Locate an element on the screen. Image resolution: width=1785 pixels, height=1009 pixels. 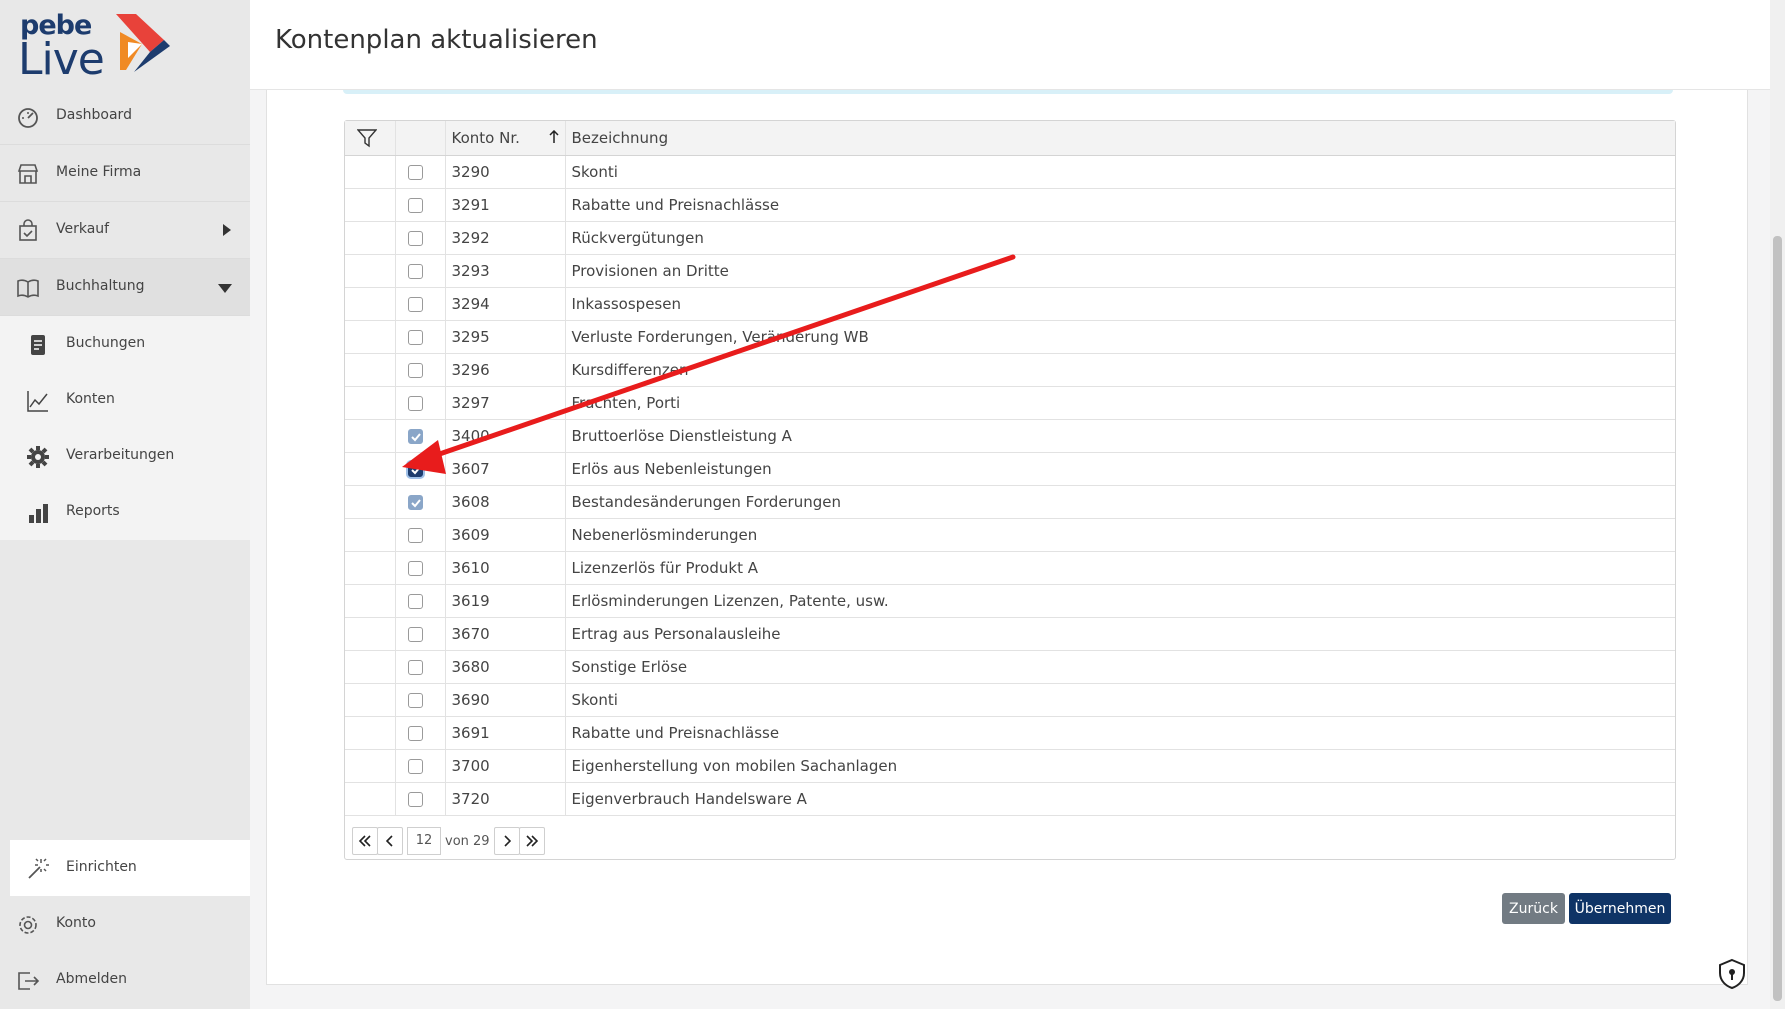
last-page-button is located at coordinates (531, 841).